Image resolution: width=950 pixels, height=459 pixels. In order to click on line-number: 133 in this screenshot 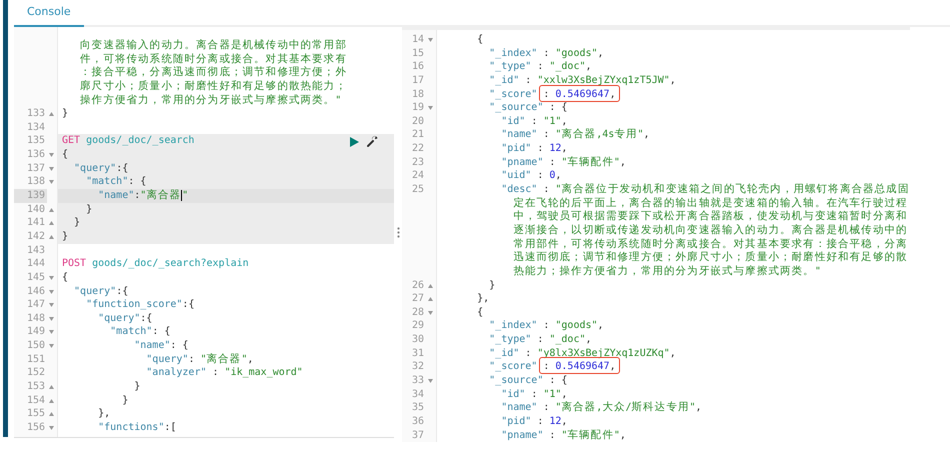, I will do `click(36, 114)`.